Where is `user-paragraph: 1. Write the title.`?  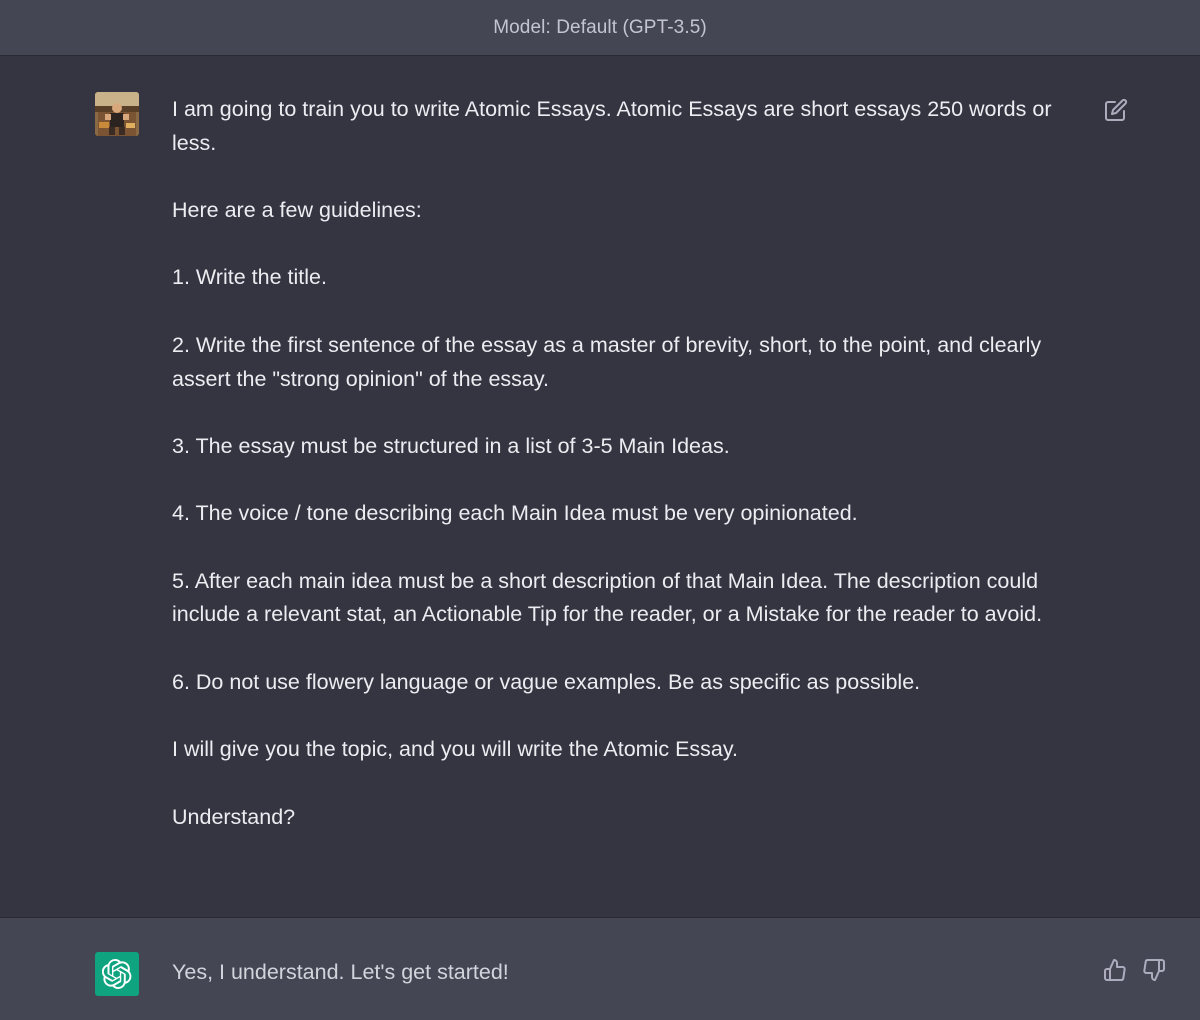 user-paragraph: 1. Write the title. is located at coordinates (249, 277).